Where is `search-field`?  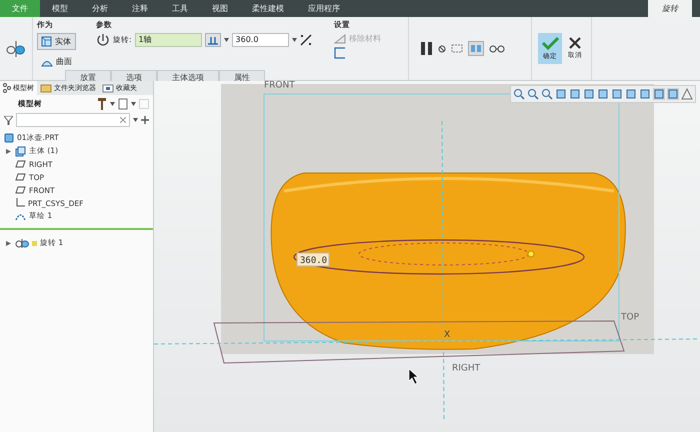
search-field is located at coordinates (73, 120).